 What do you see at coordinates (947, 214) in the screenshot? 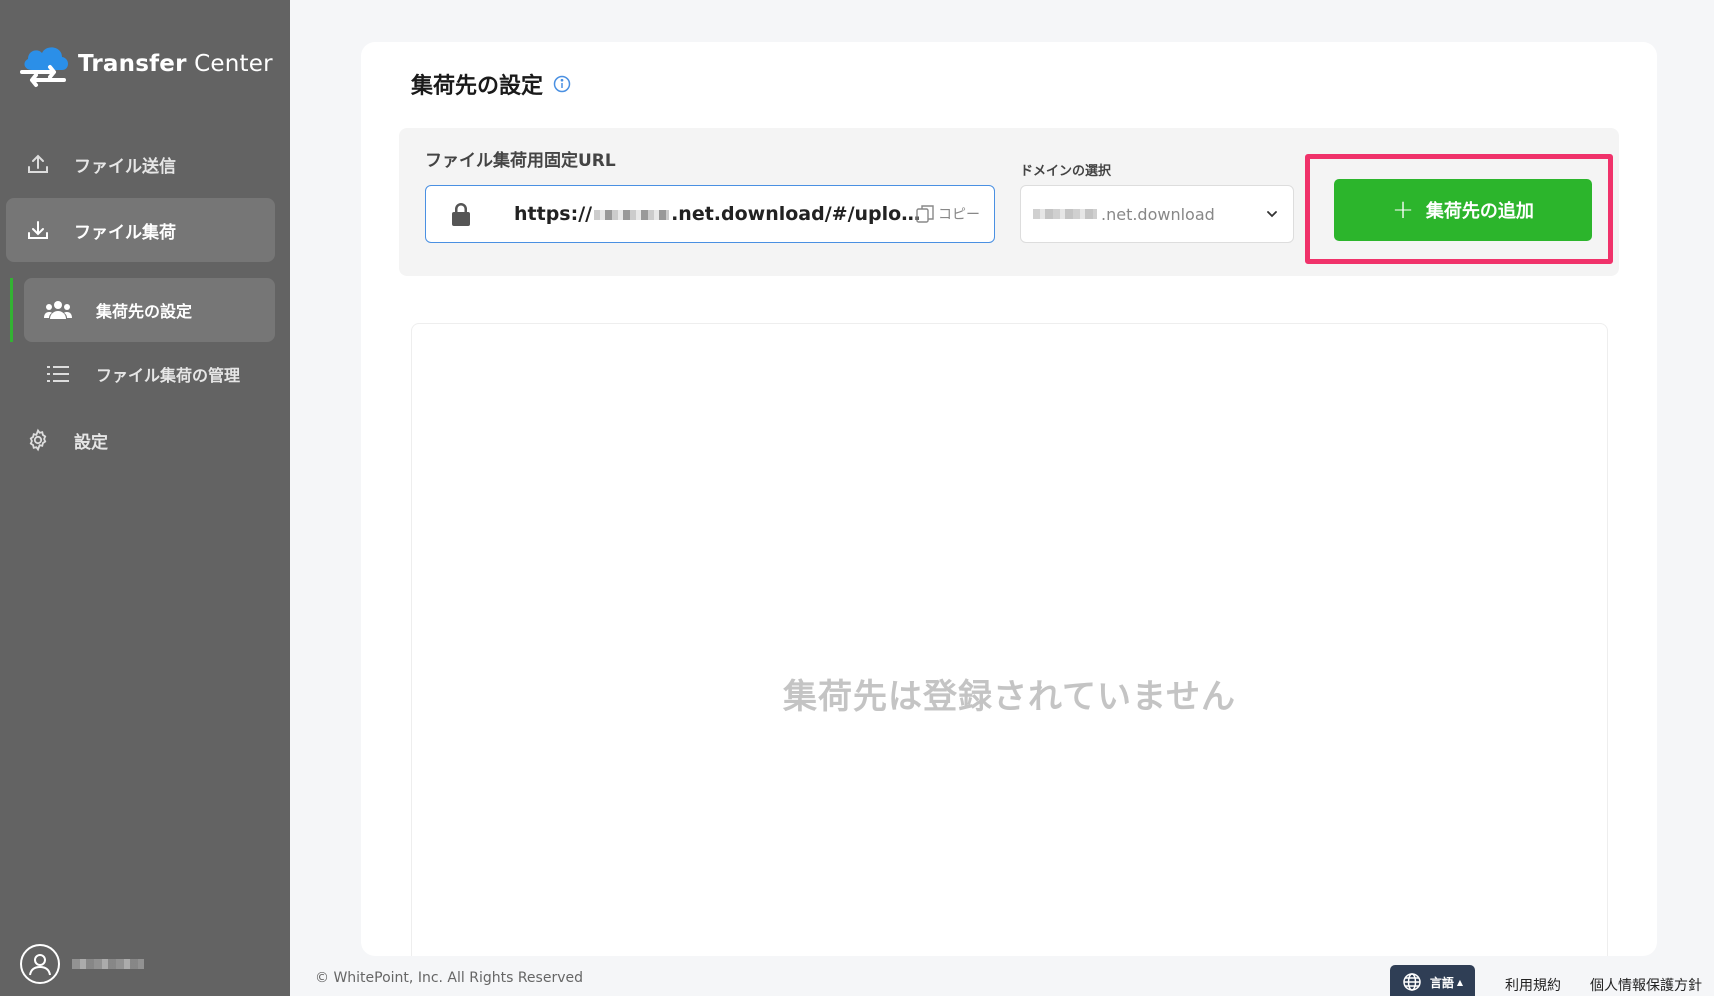
I see `copy-button: コピー` at bounding box center [947, 214].